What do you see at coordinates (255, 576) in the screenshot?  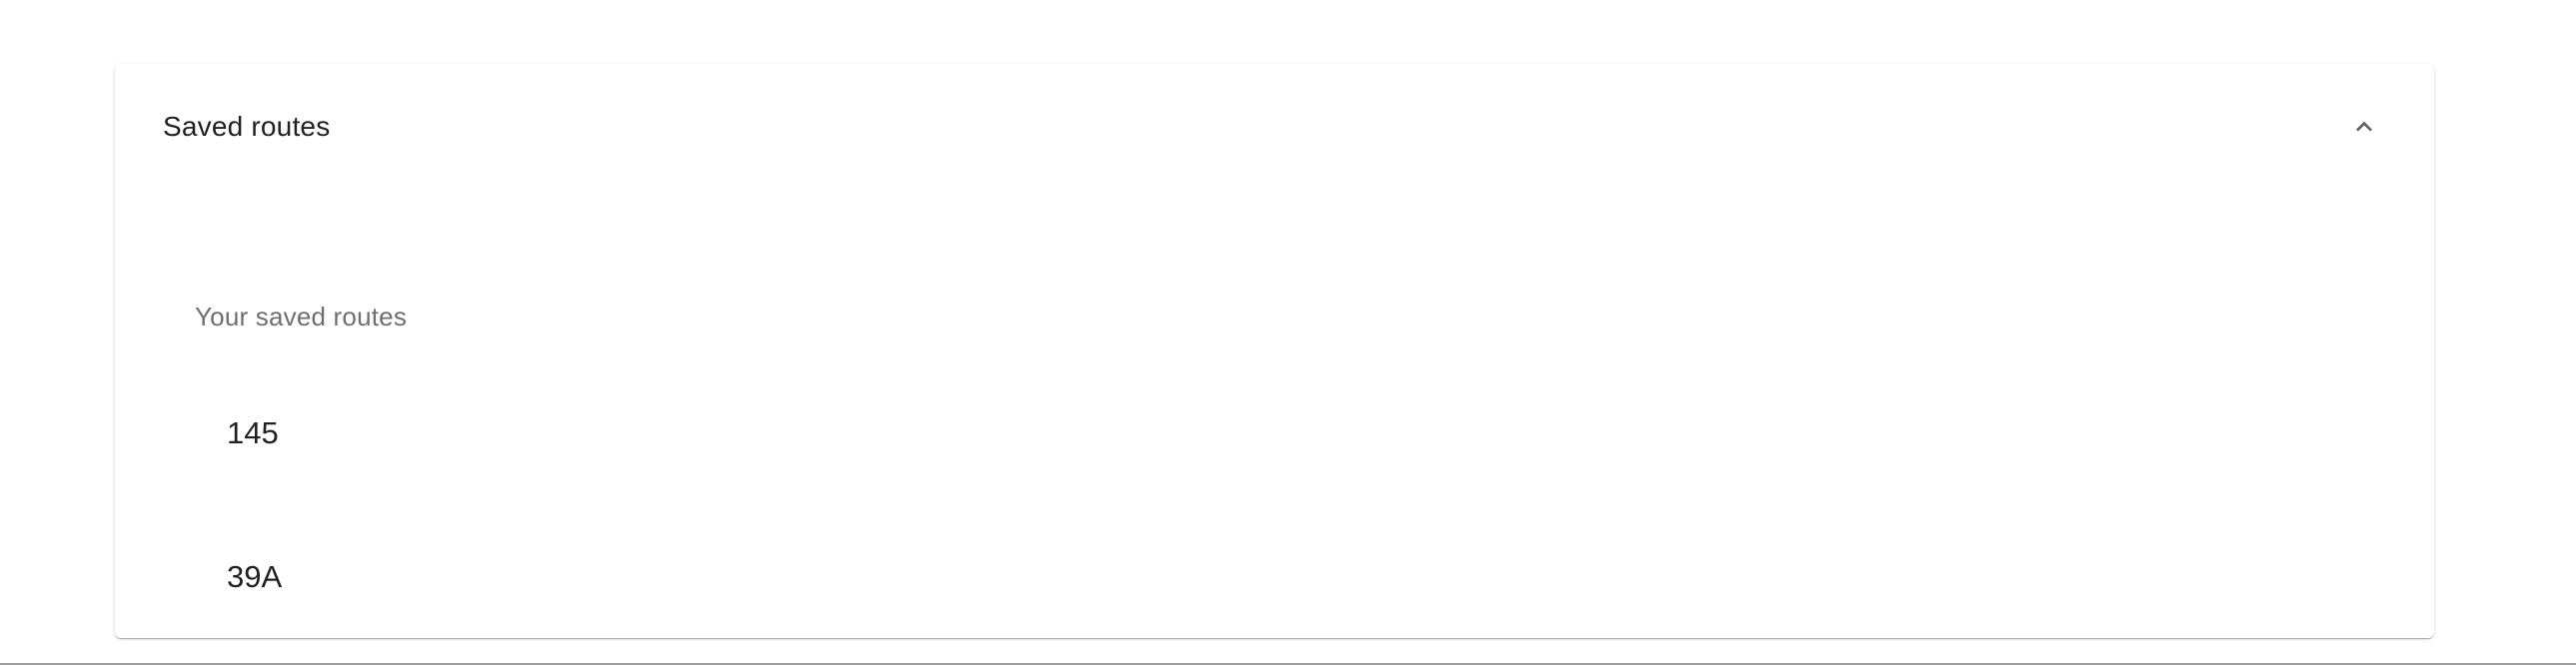 I see `route-label: 39A` at bounding box center [255, 576].